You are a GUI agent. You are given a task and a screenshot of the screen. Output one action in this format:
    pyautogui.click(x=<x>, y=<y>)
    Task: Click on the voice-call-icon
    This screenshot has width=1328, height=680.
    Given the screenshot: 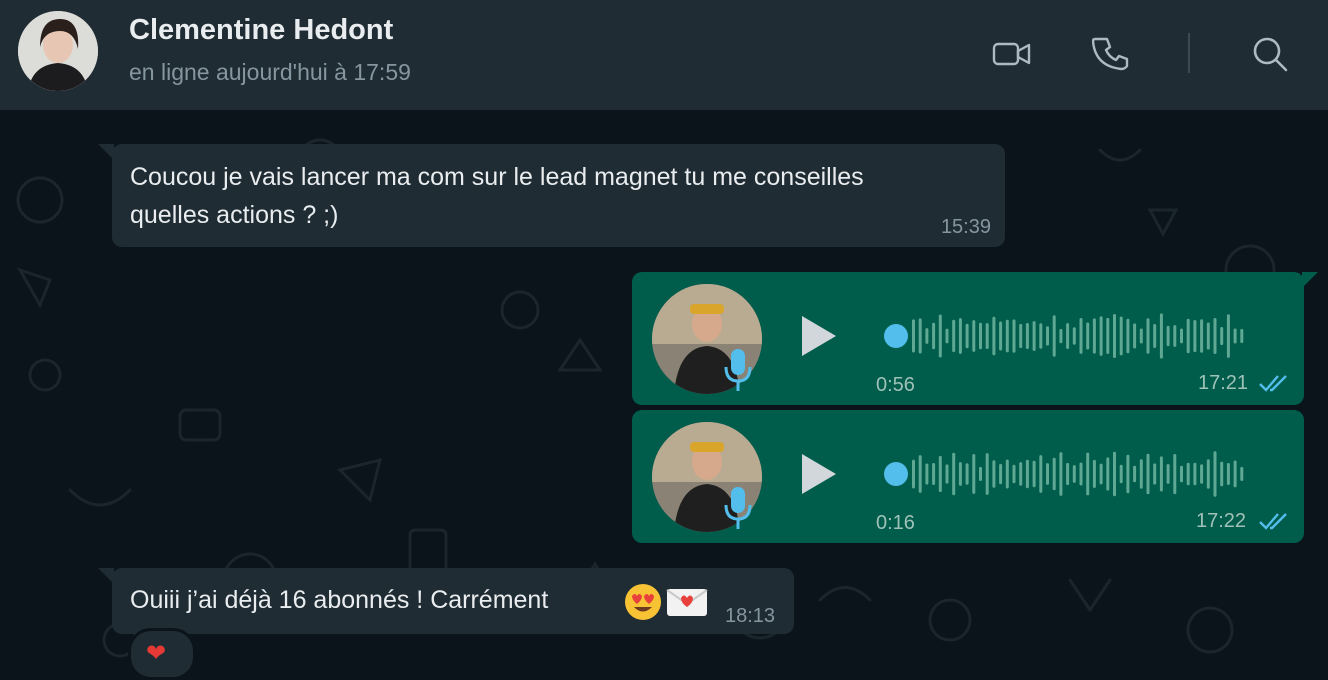 What is the action you would take?
    pyautogui.click(x=1112, y=54)
    